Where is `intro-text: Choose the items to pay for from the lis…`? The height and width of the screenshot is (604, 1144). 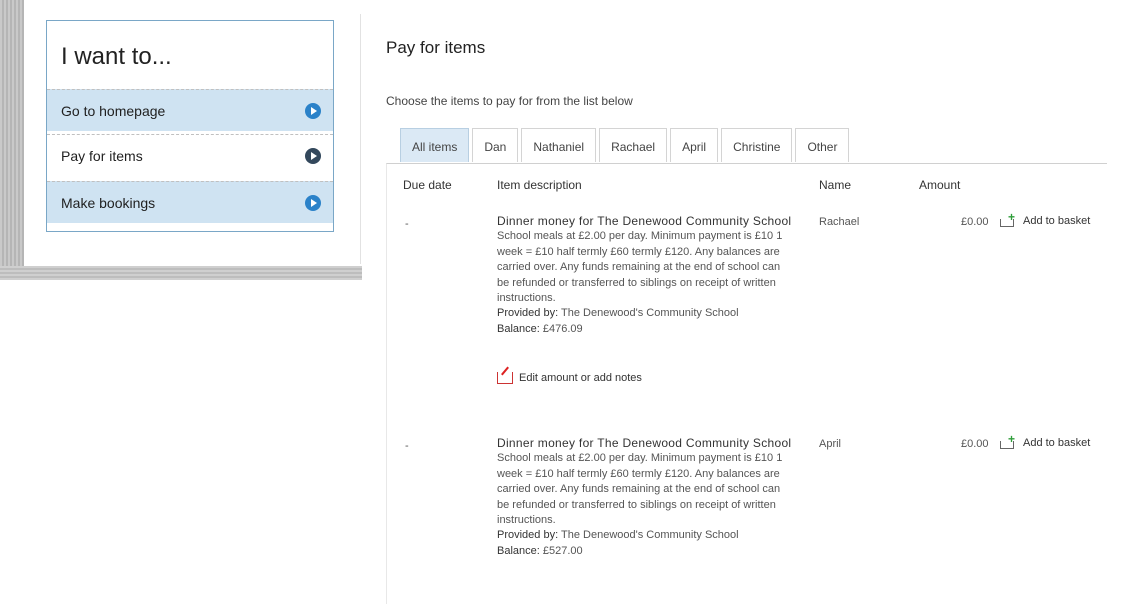
intro-text: Choose the items to pay for from the lis… is located at coordinates (509, 101).